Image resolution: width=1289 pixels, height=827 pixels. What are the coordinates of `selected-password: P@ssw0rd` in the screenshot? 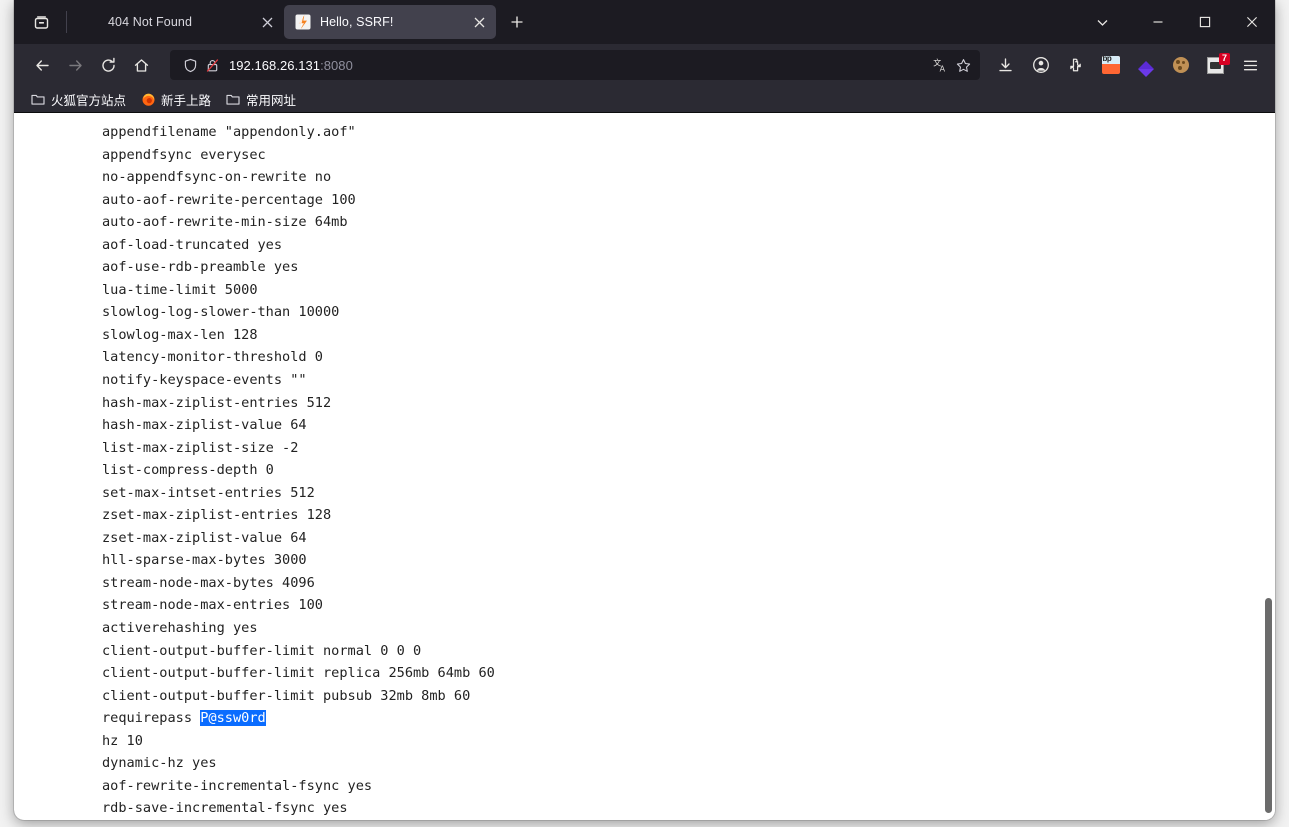 It's located at (233, 718).